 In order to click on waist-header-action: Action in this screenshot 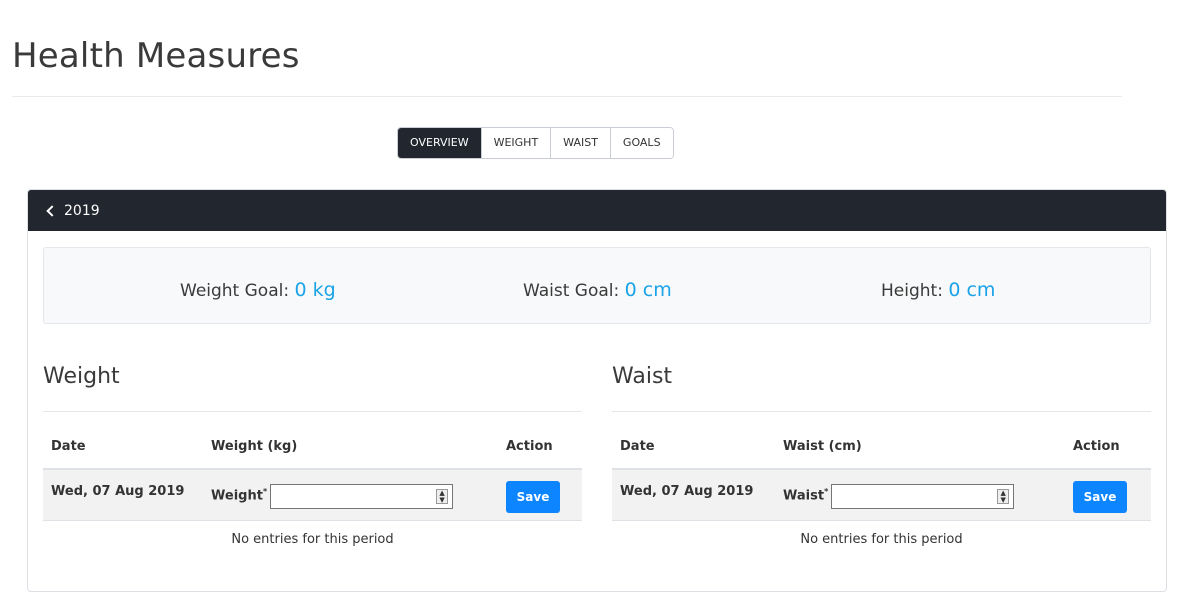, I will do `click(1108, 454)`.